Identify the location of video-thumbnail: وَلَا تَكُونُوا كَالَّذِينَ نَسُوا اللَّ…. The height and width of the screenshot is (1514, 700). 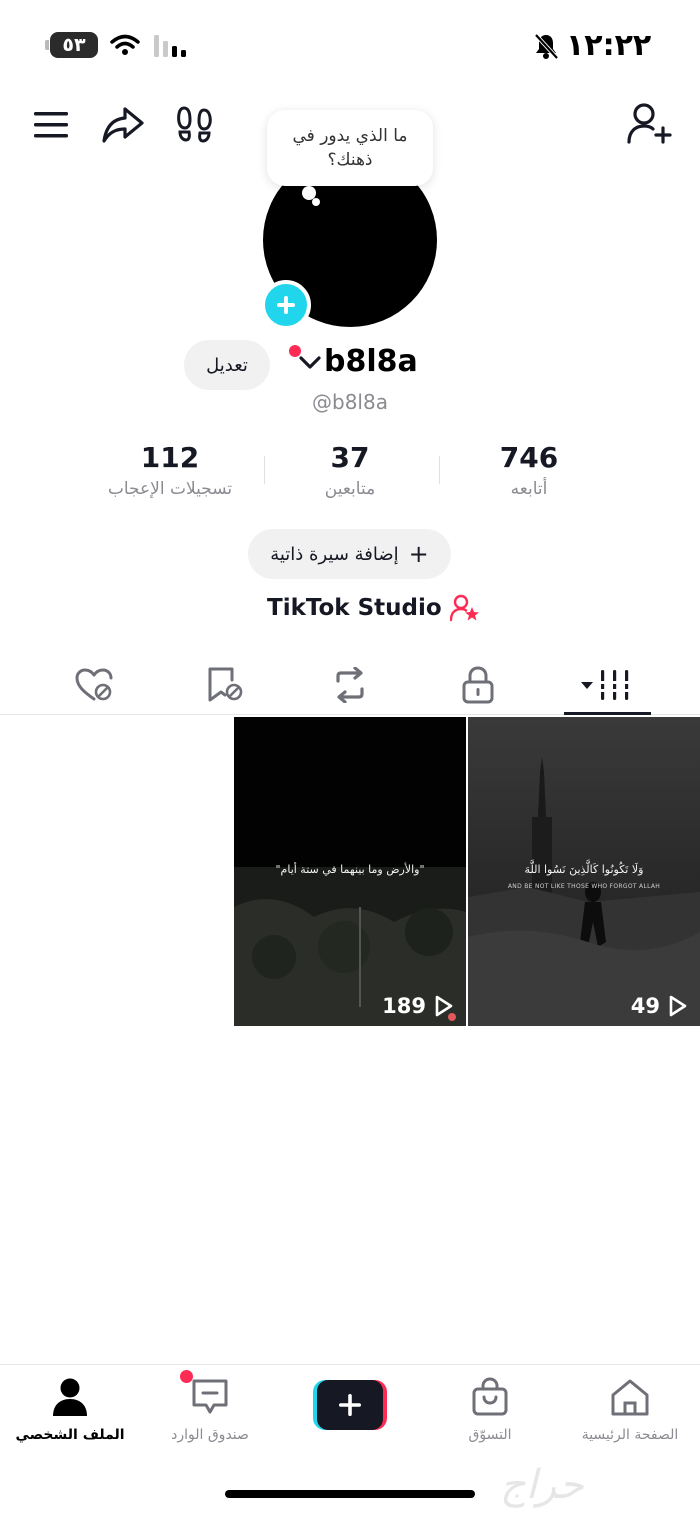
(584, 871).